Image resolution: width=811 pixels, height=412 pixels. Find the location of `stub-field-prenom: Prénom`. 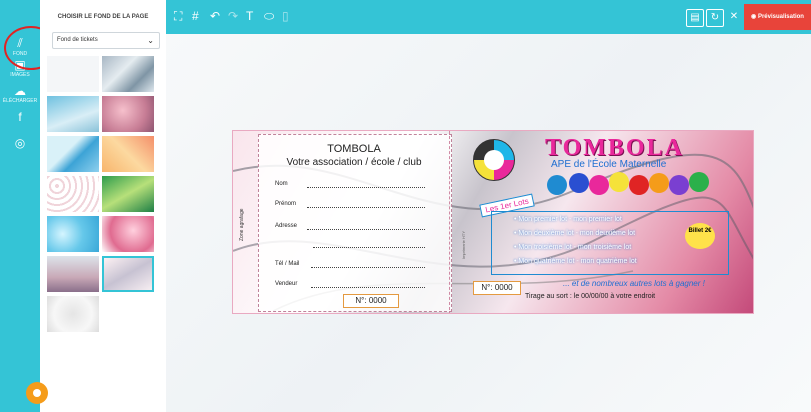

stub-field-prenom: Prénom is located at coordinates (350, 204).